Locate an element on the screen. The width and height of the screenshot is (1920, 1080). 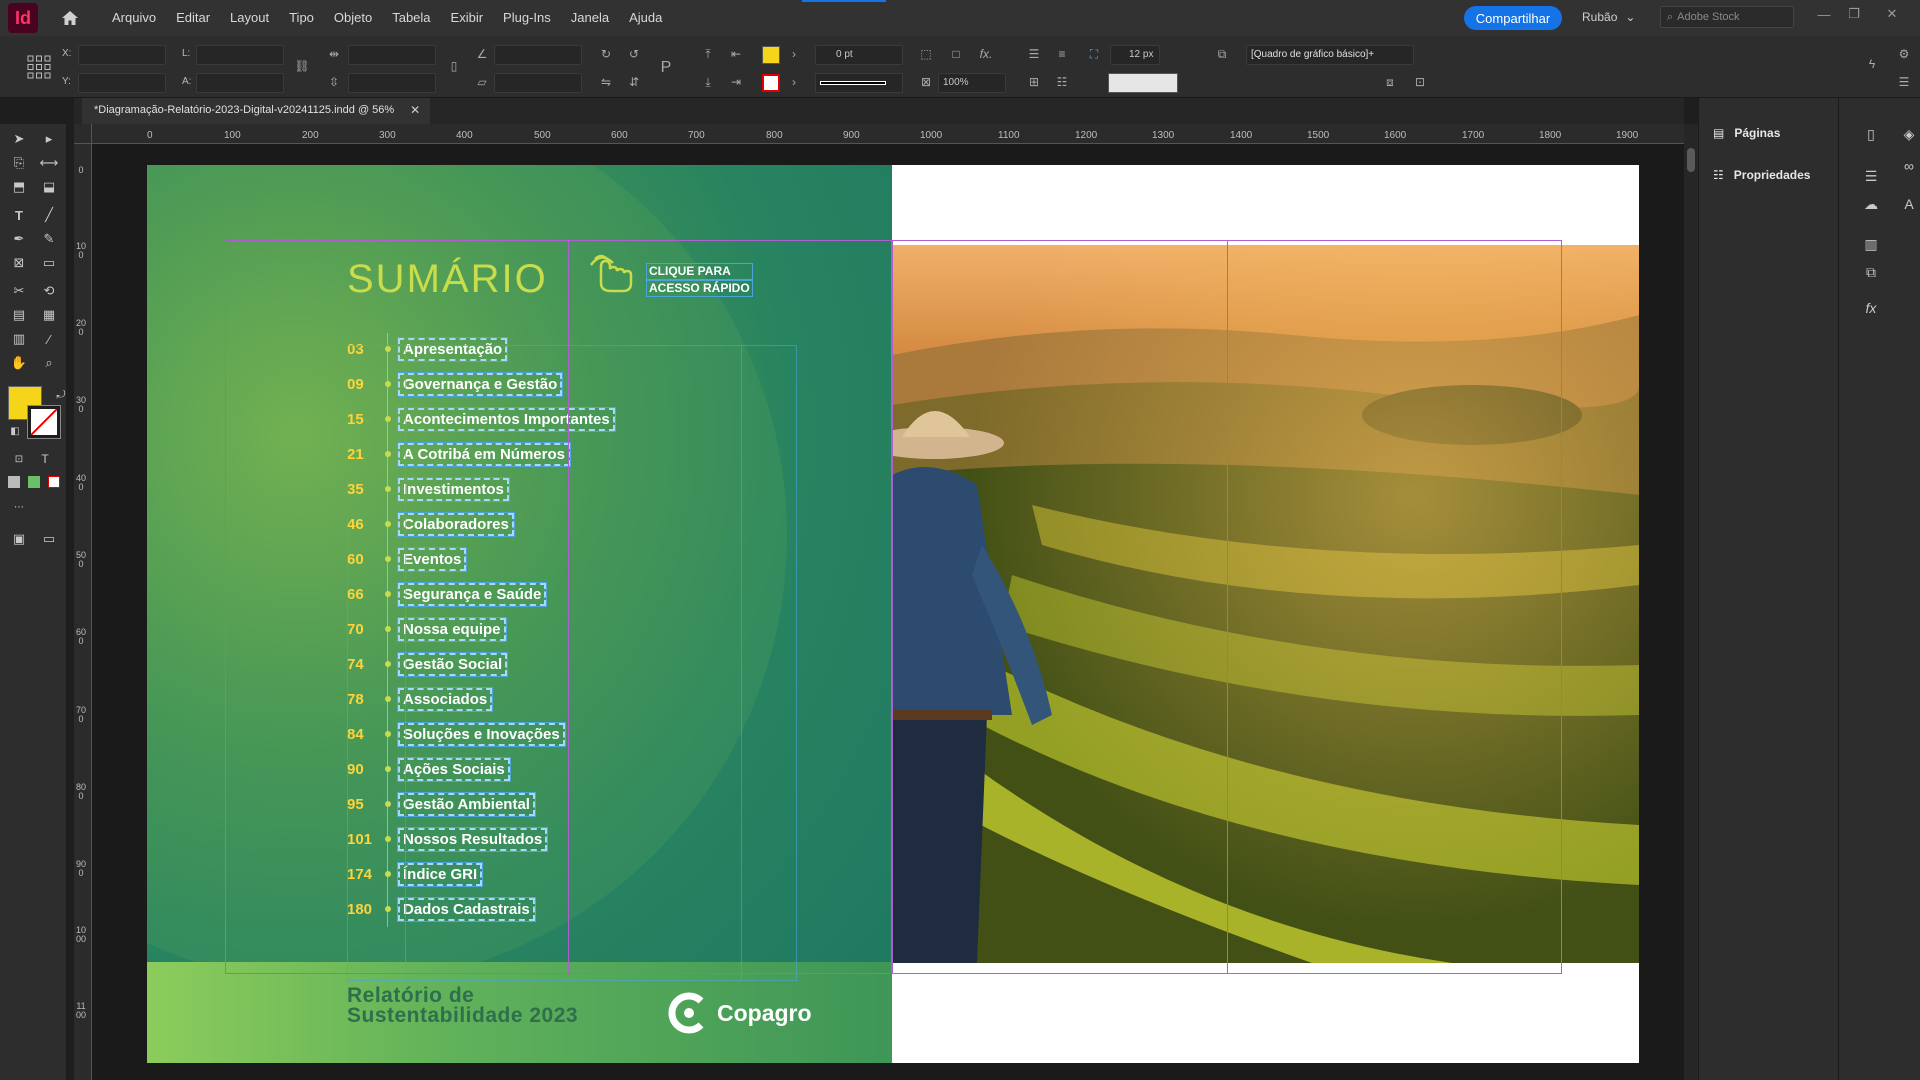
drop-shadow-icon: □ is located at coordinates (956, 54).